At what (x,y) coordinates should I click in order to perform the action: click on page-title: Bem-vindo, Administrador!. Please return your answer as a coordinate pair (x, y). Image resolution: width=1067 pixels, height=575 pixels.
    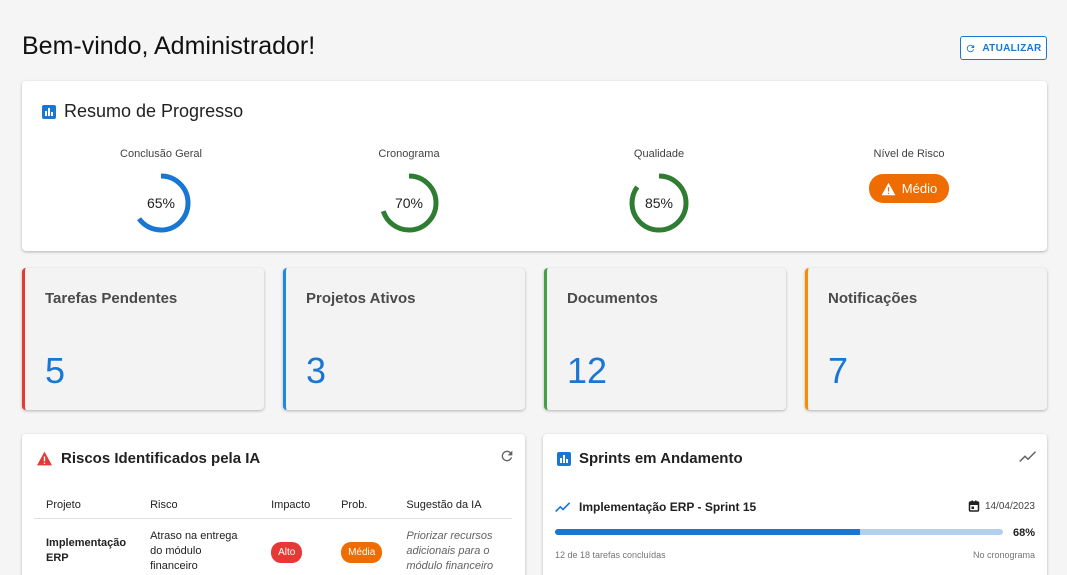
    Looking at the image, I should click on (169, 46).